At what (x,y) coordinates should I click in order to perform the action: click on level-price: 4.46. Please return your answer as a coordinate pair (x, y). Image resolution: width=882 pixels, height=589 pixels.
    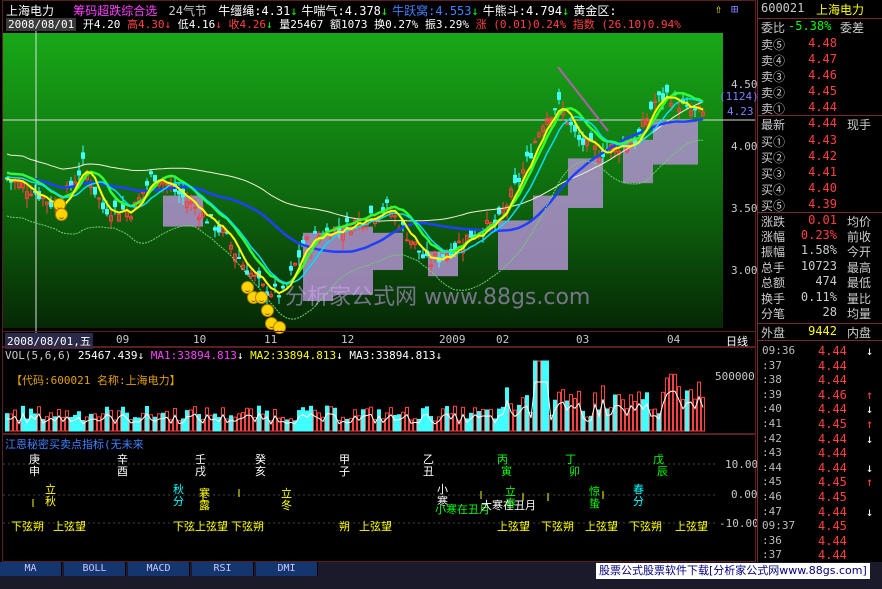
    Looking at the image, I should click on (822, 75).